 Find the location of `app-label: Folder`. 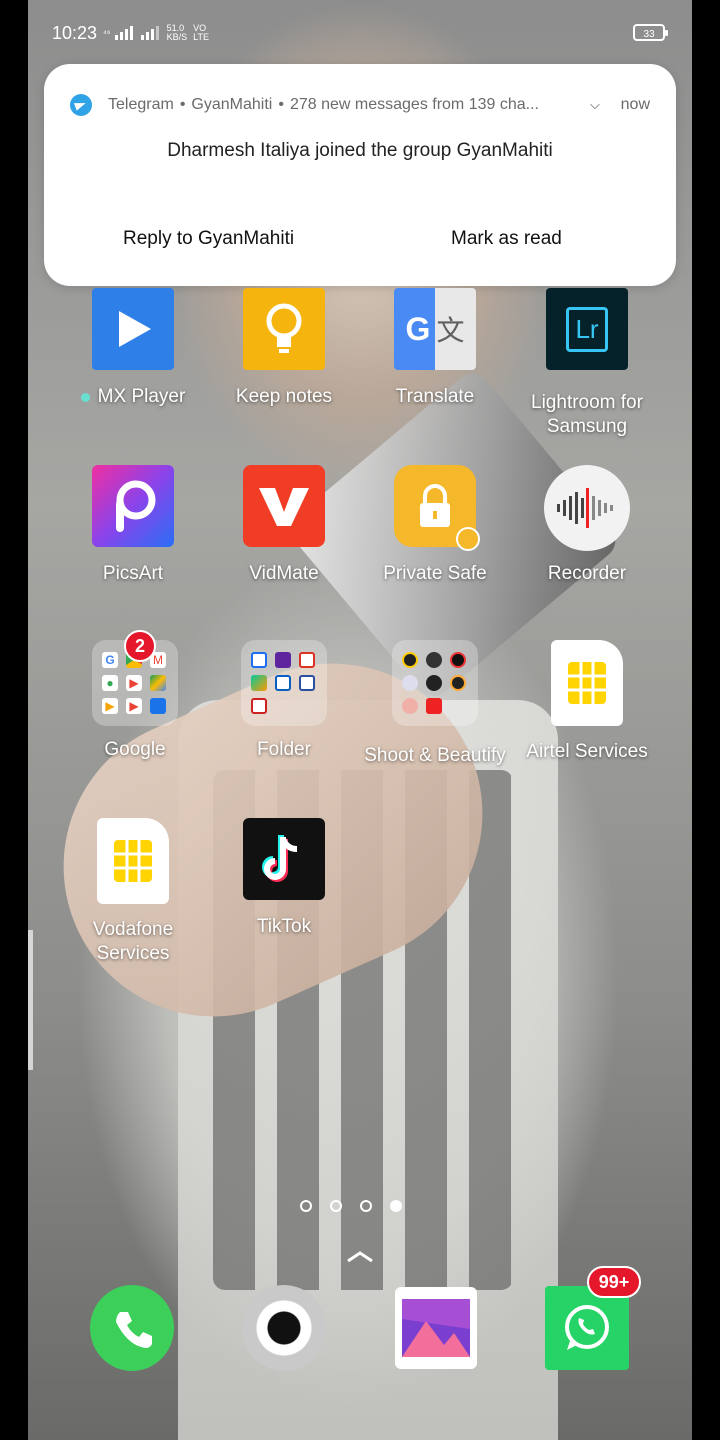

app-label: Folder is located at coordinates (284, 749).